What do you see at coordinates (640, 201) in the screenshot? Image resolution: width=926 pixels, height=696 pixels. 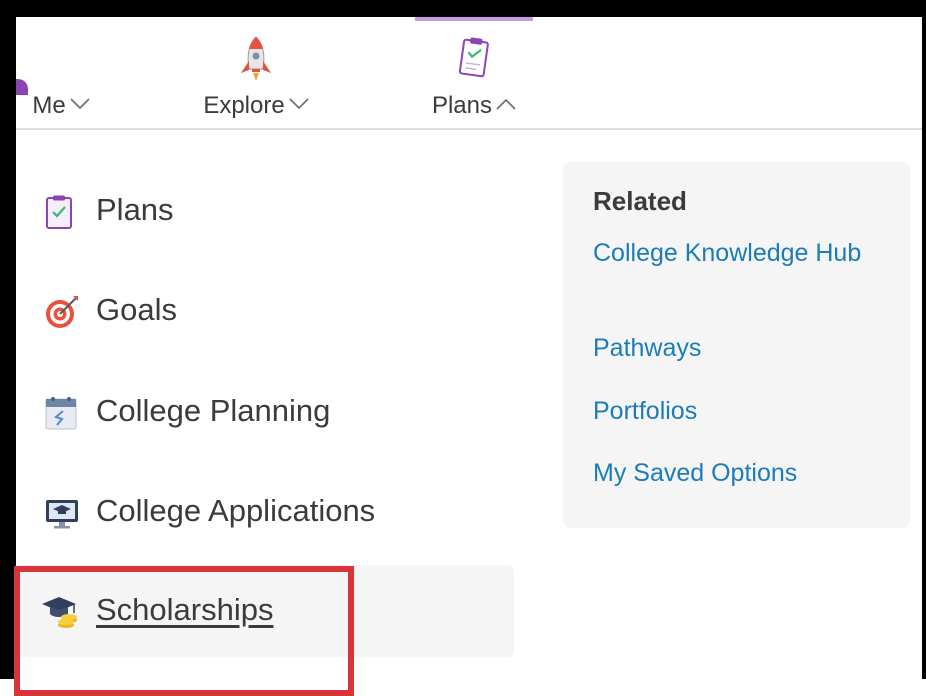 I see `related-title: Related` at bounding box center [640, 201].